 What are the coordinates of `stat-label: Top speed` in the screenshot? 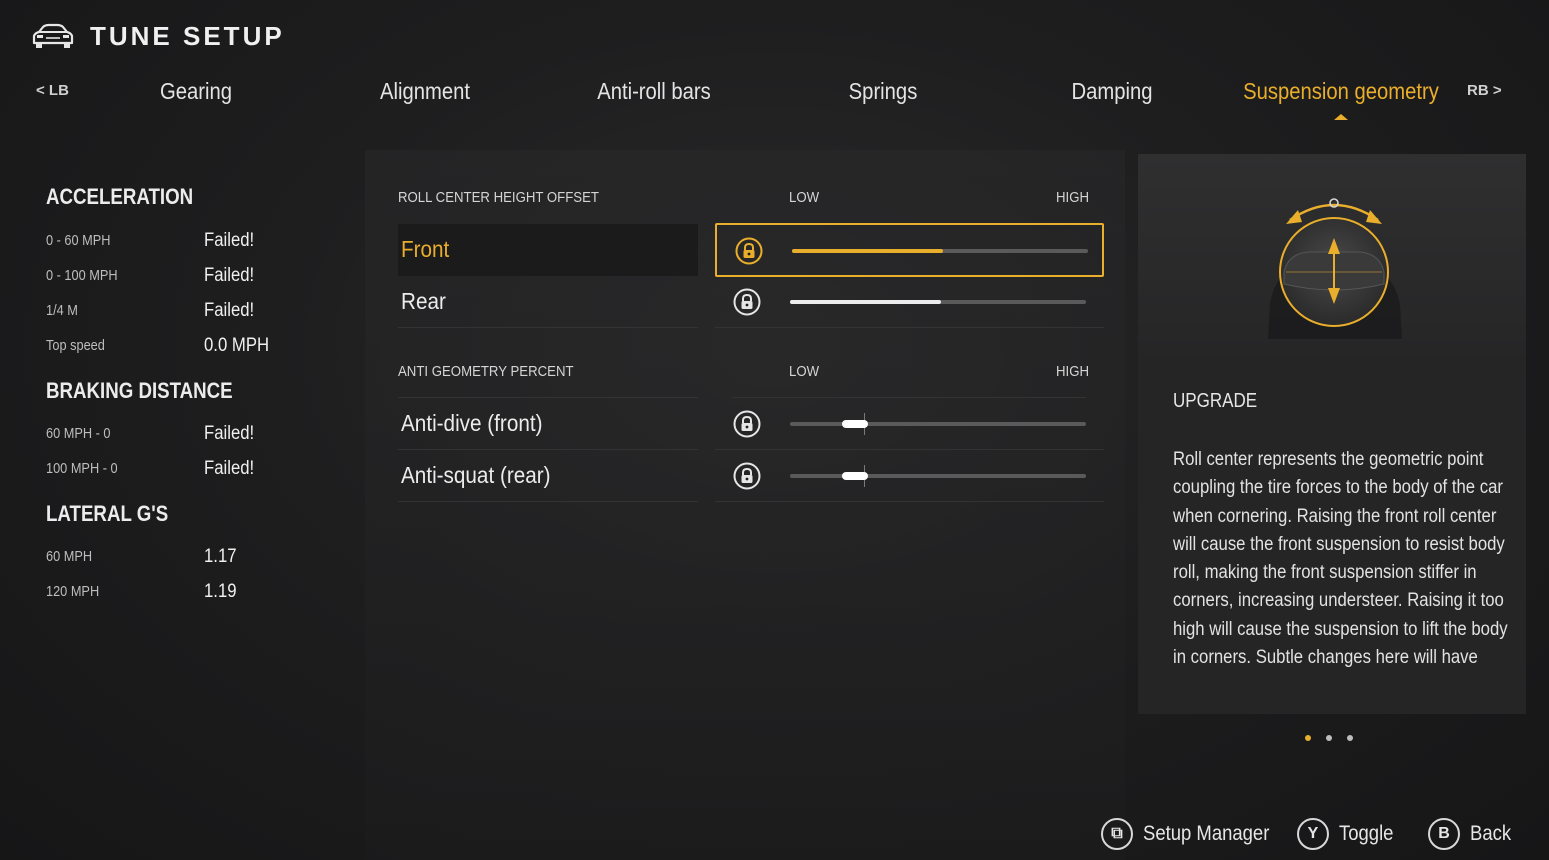 It's located at (75, 345).